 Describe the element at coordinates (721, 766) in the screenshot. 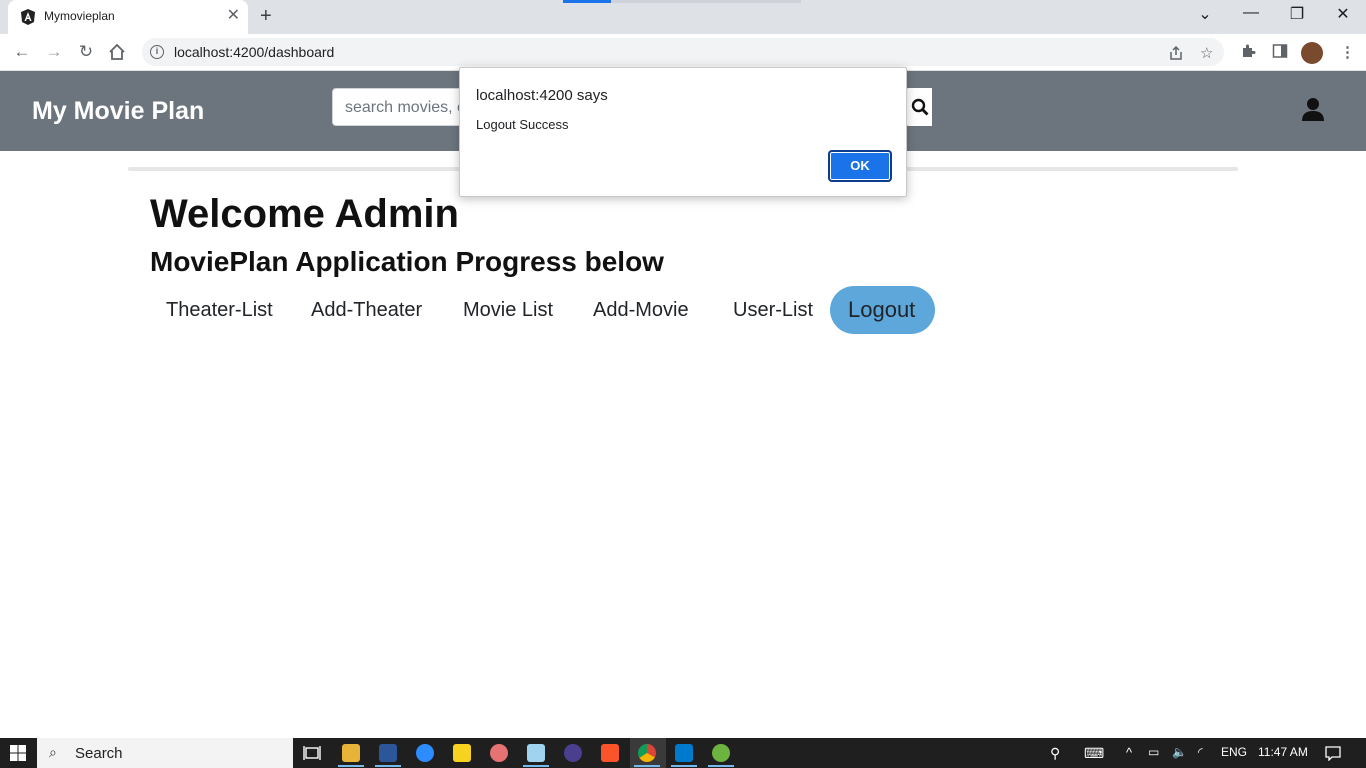

I see `spring-running-indicator` at that location.